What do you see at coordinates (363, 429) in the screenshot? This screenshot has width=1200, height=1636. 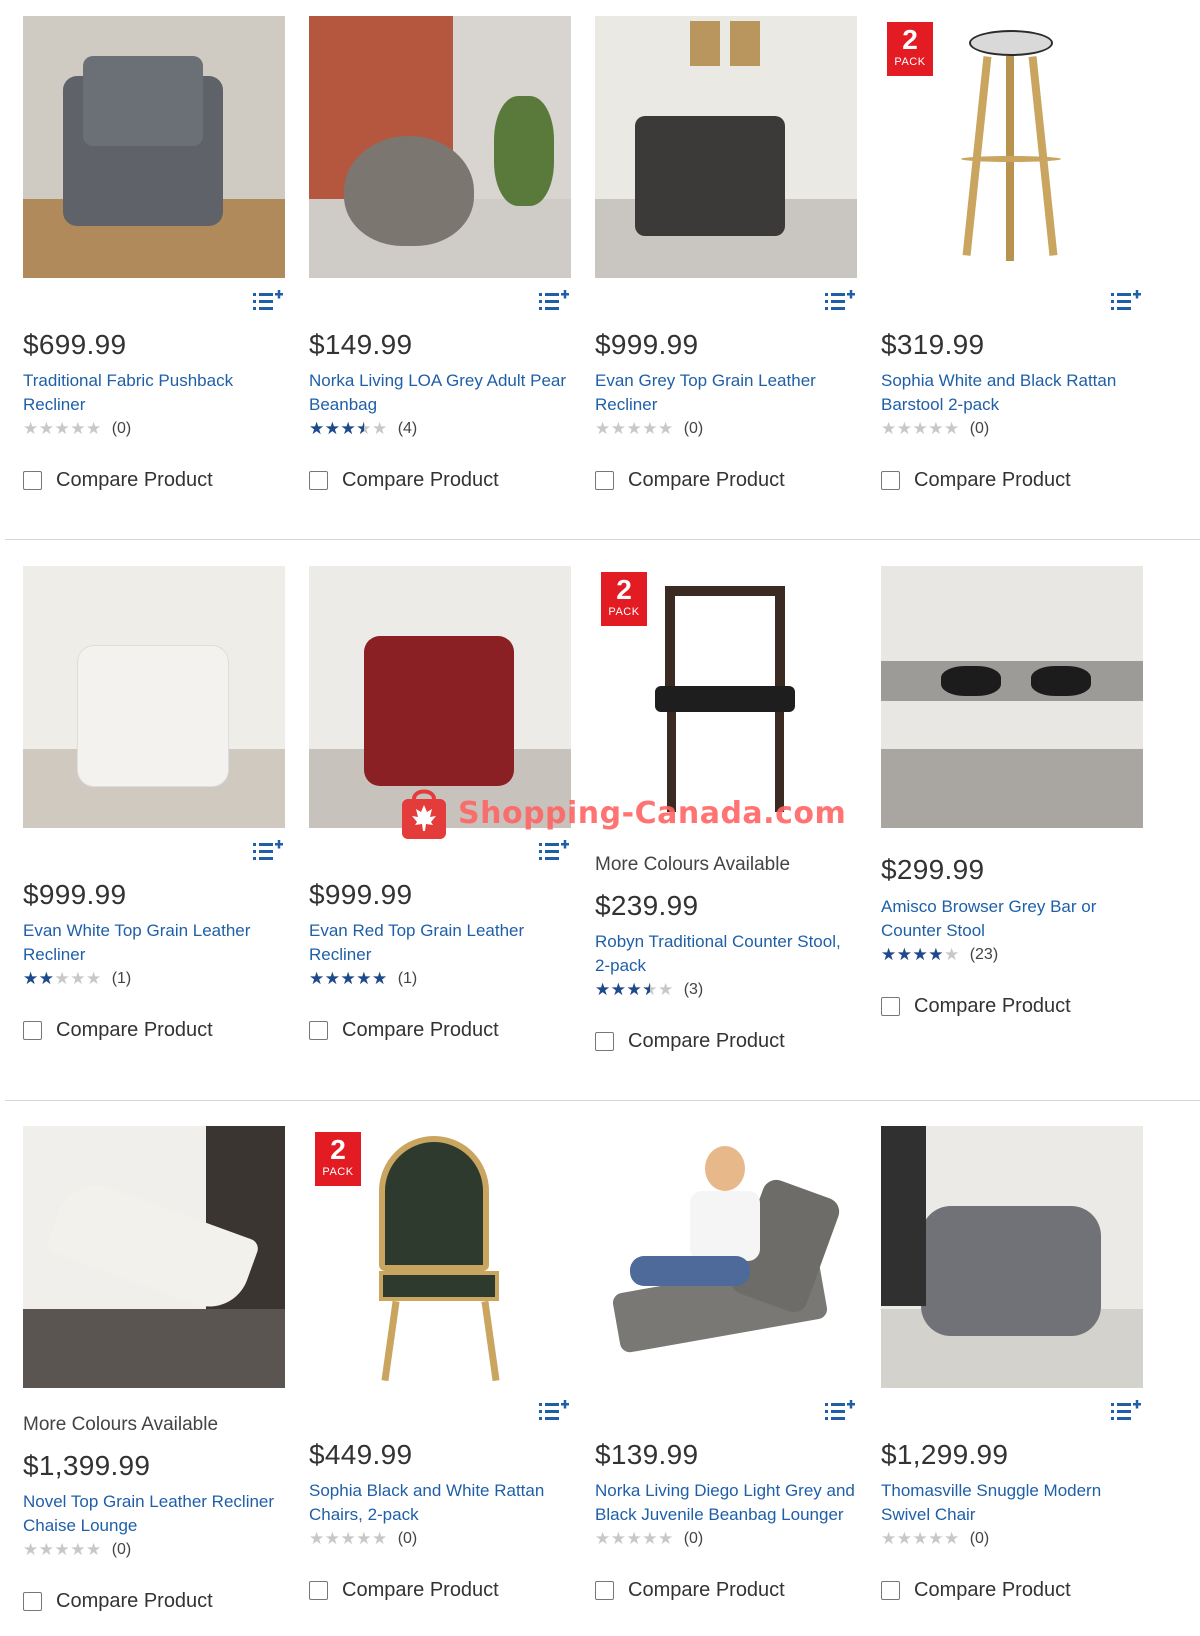 I see `product-rating: ★★★★★★★★★★ (4)` at bounding box center [363, 429].